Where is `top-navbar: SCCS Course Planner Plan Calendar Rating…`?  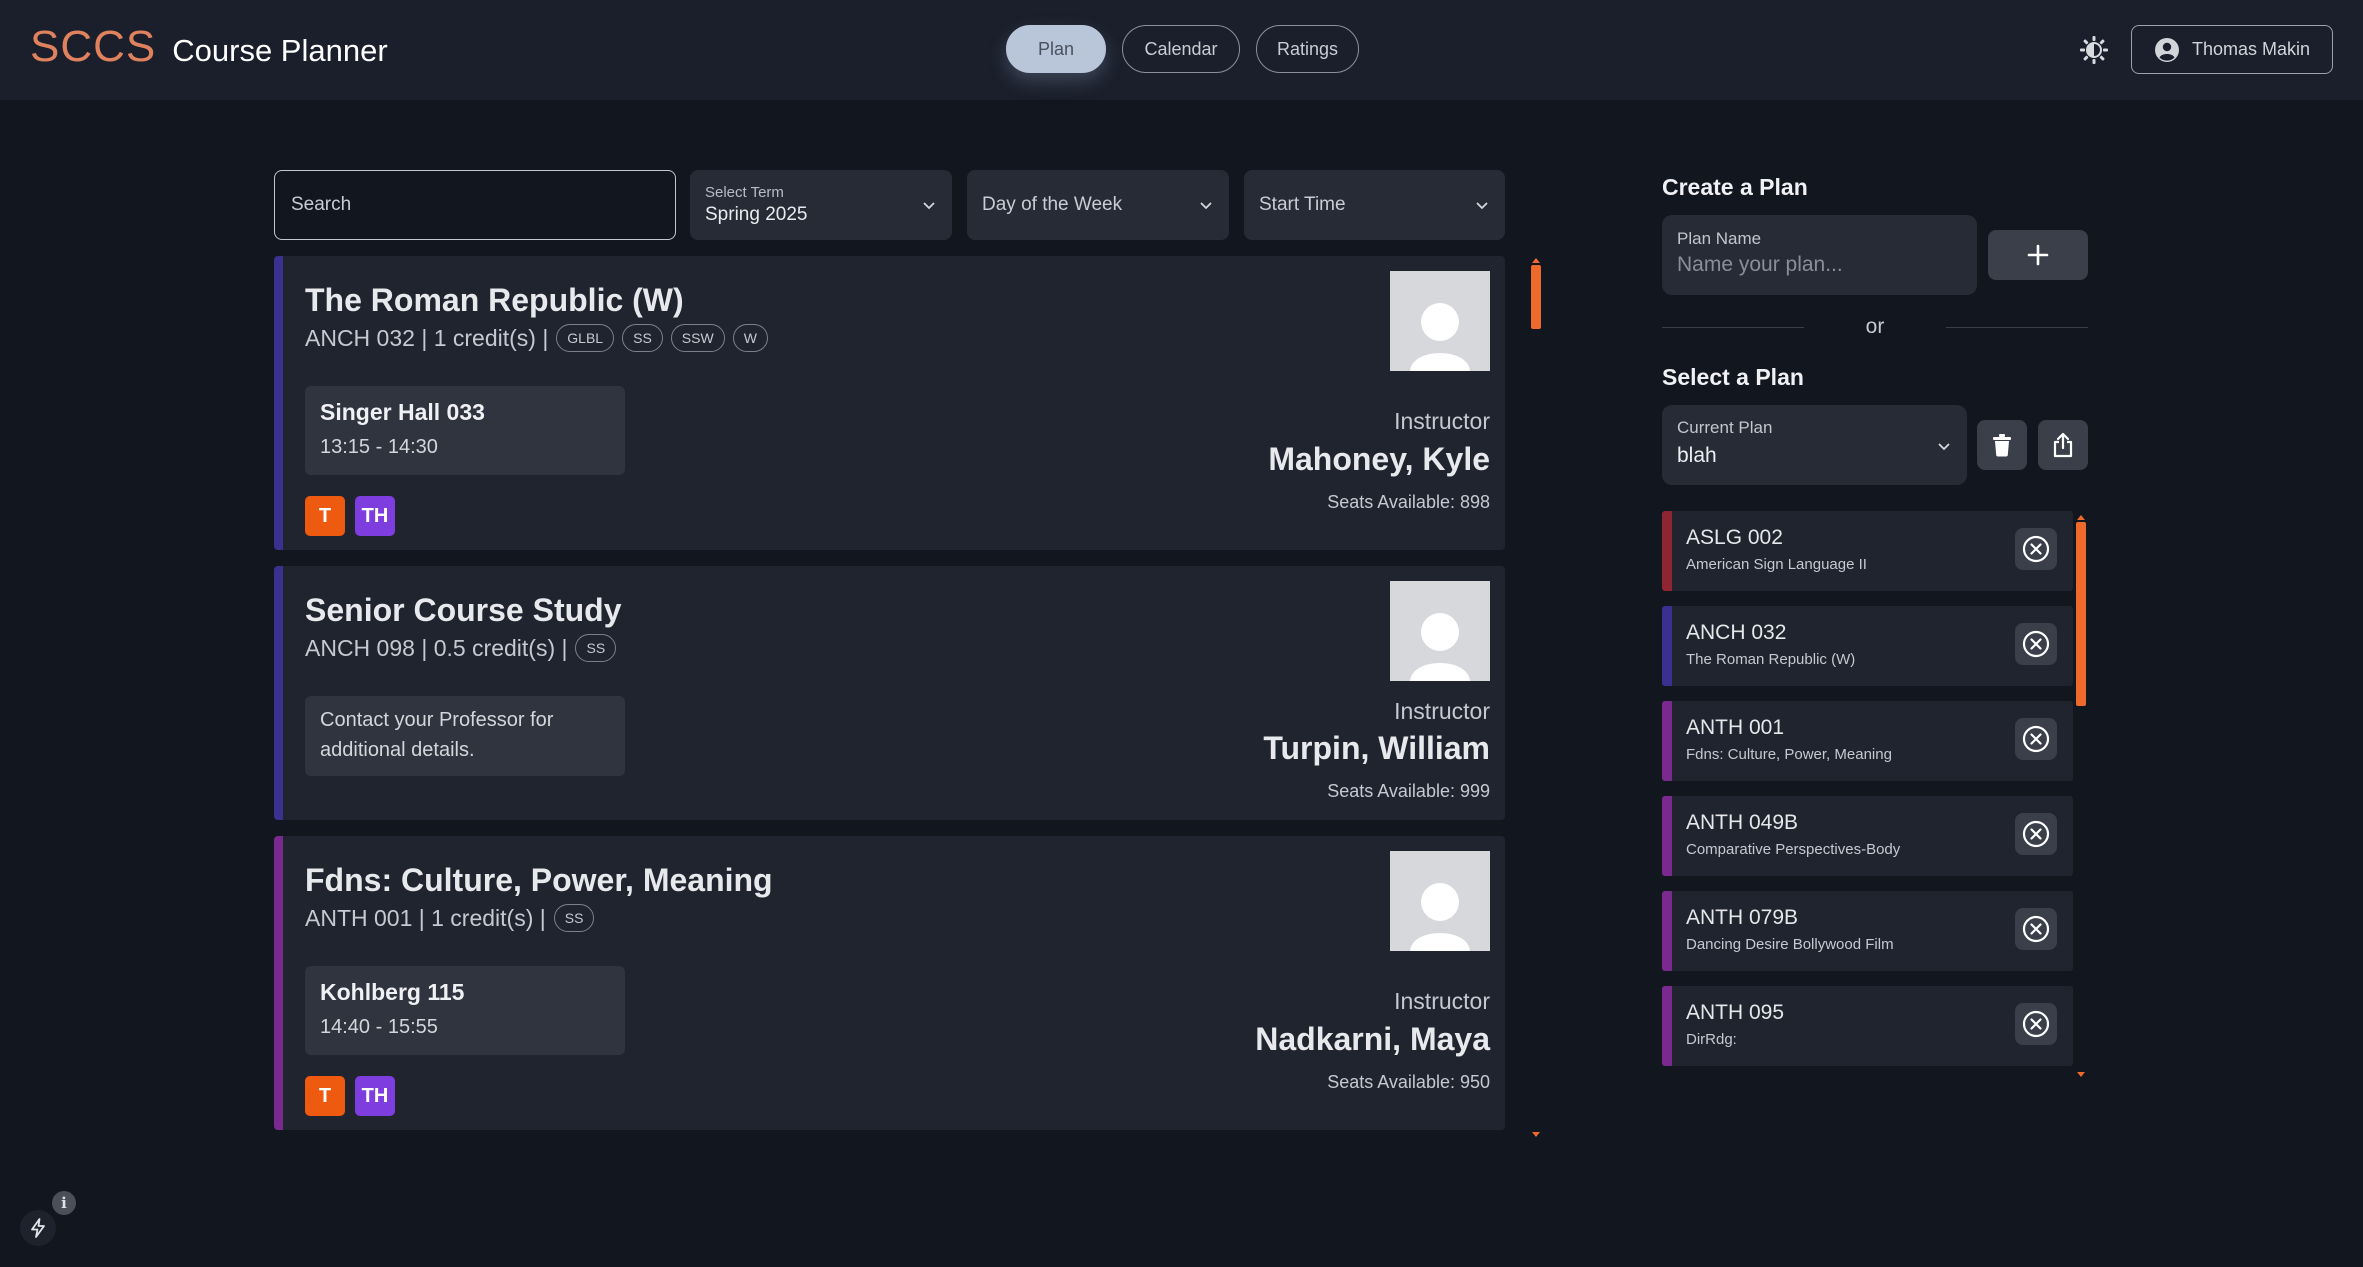
top-navbar: SCCS Course Planner Plan Calendar Rating… is located at coordinates (1181, 50).